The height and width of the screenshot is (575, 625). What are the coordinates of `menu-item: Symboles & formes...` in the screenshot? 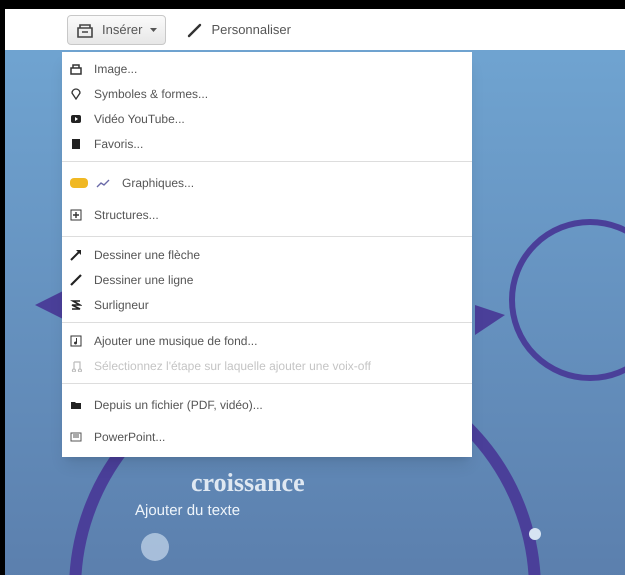 It's located at (267, 93).